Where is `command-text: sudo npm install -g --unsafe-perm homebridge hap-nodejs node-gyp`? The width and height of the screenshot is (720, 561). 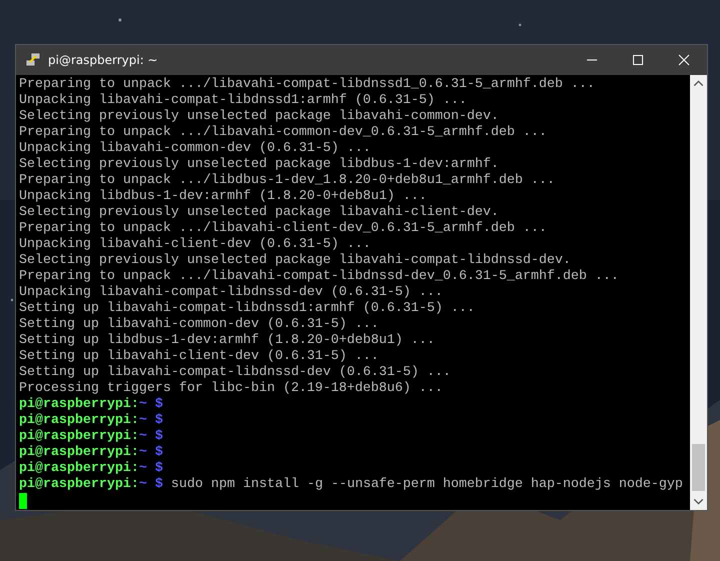 command-text: sudo npm install -g --unsafe-perm homebridge hap-nodejs node-gyp is located at coordinates (426, 484).